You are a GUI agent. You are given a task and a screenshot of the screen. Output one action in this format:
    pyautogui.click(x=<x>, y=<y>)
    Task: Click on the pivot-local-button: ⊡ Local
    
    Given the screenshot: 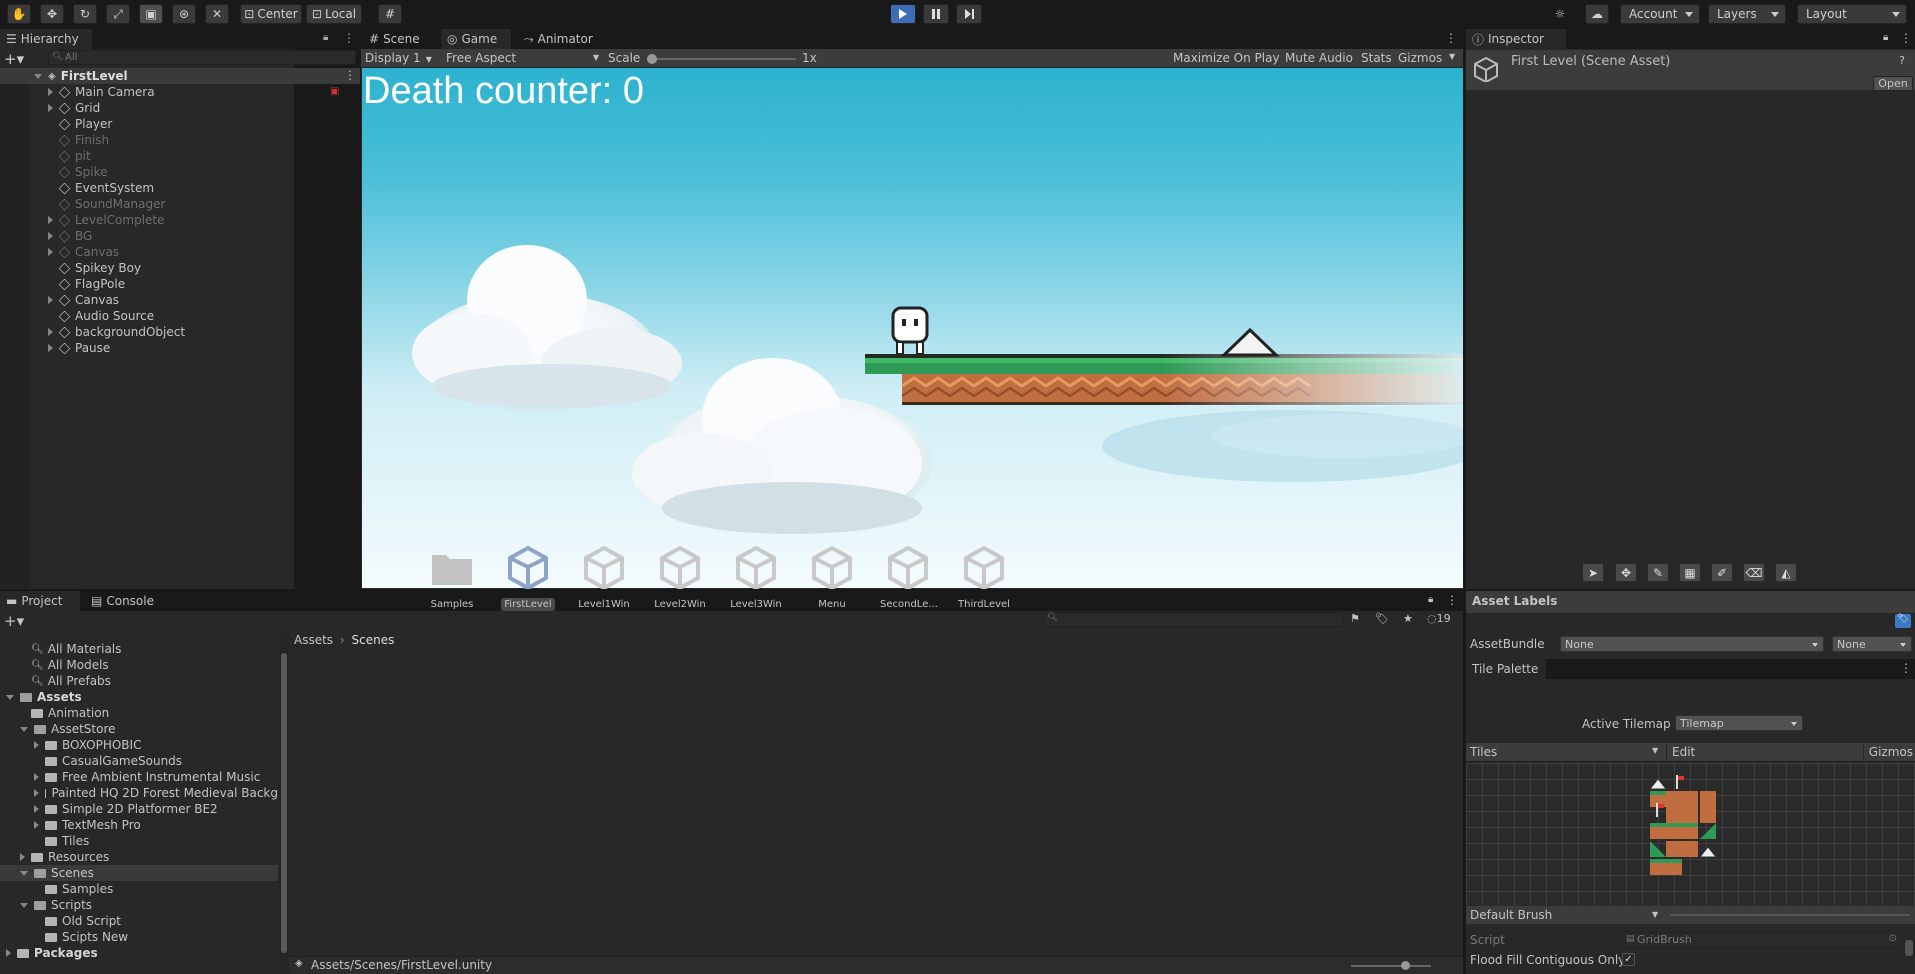 What is the action you would take?
    pyautogui.click(x=334, y=14)
    